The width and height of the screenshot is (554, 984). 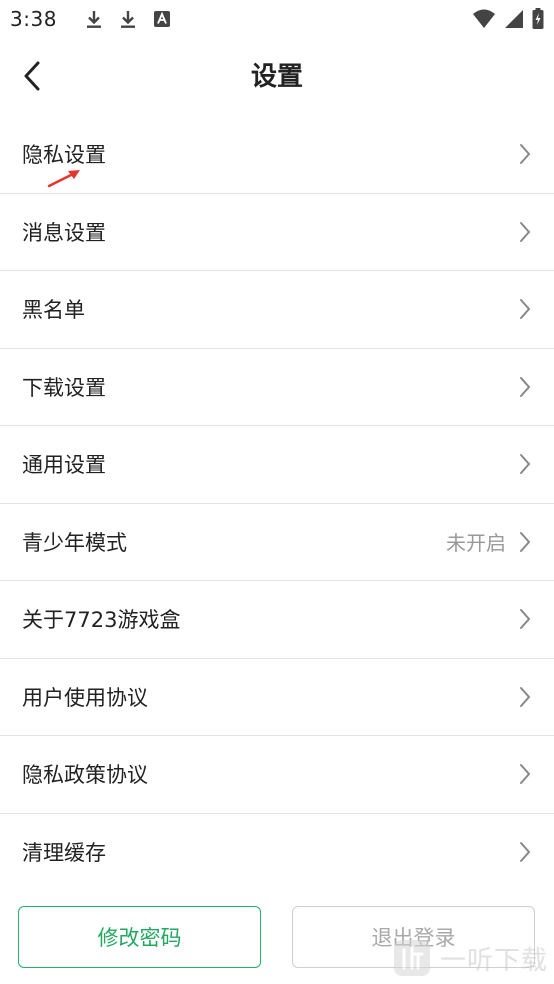 I want to click on settings-item-label: 隐私设置, so click(x=64, y=155).